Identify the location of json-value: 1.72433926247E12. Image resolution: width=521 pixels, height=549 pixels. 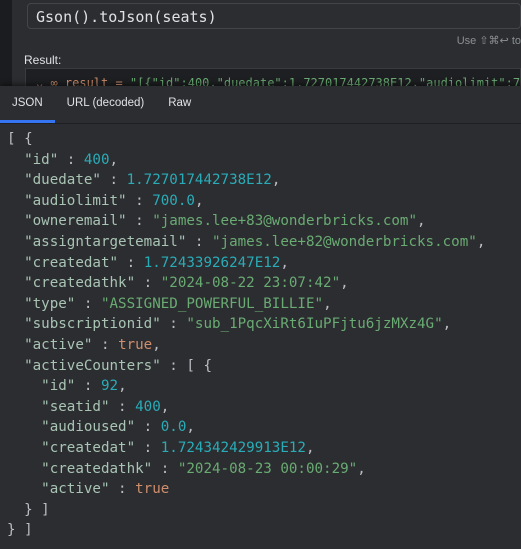
(212, 262).